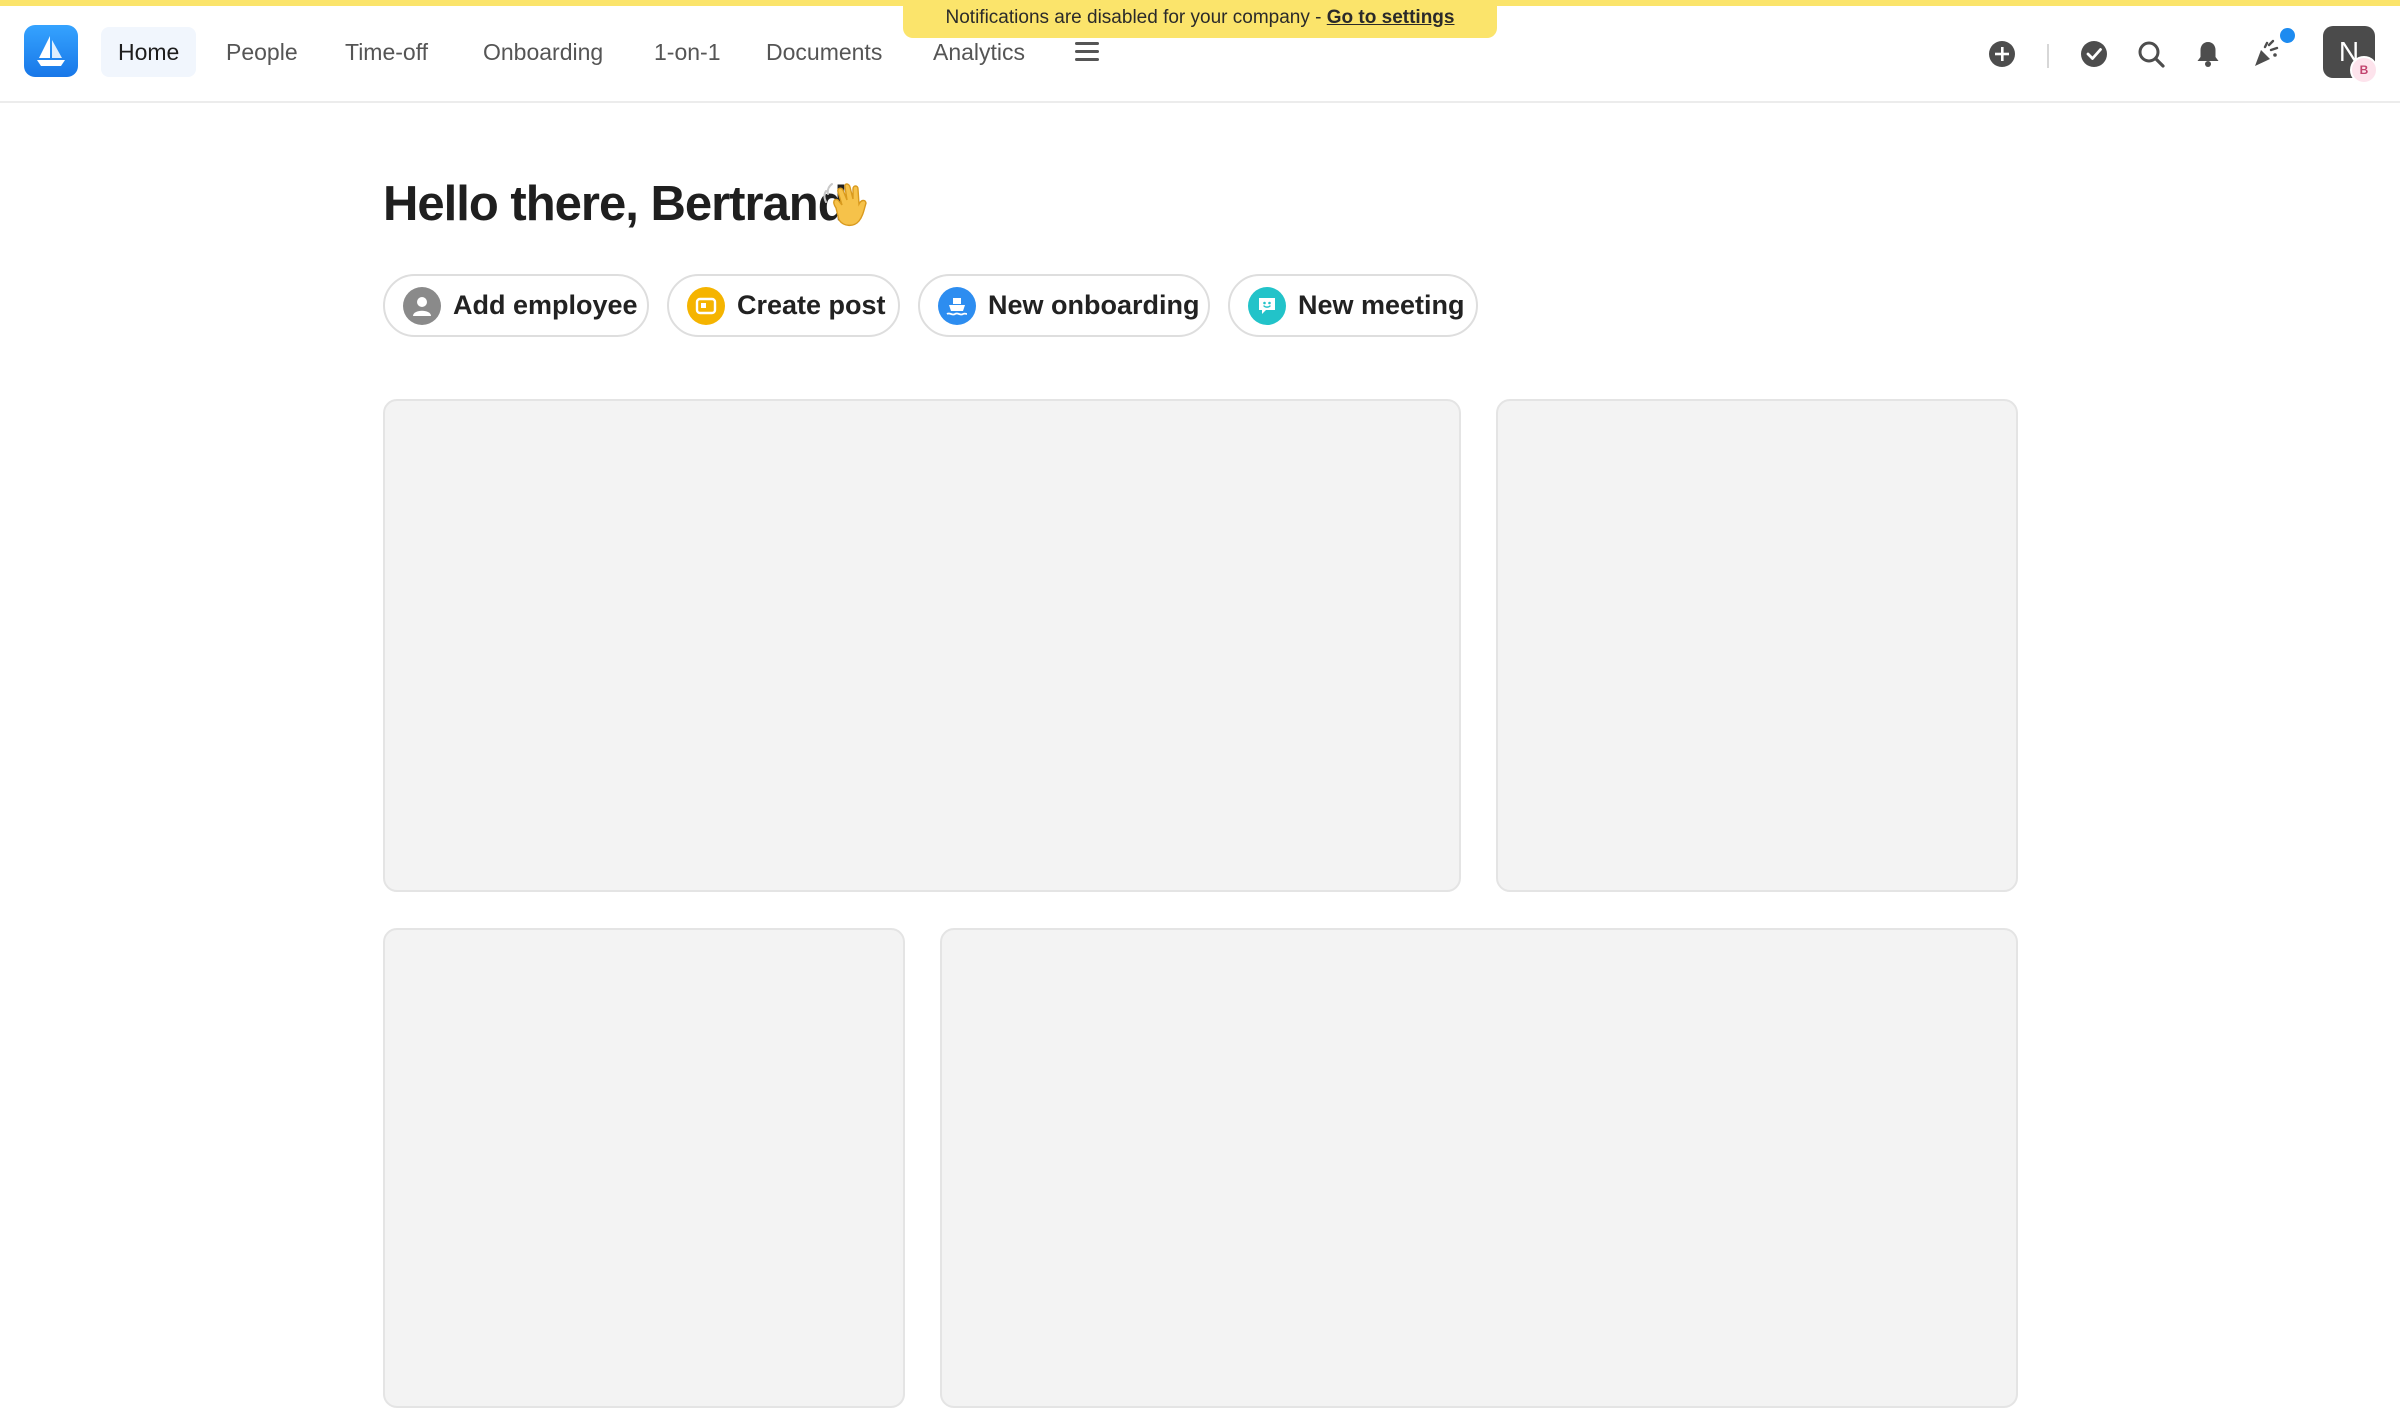 This screenshot has width=2400, height=1408. What do you see at coordinates (644, 1168) in the screenshot?
I see `placeholder-card-small-bottom` at bounding box center [644, 1168].